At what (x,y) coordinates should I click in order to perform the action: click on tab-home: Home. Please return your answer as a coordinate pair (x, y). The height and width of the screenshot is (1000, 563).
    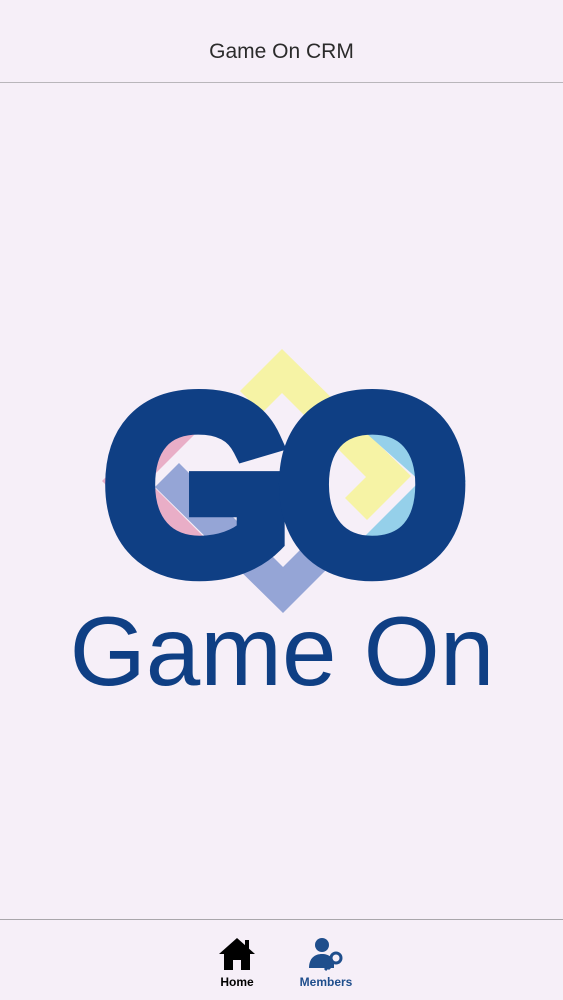
    Looking at the image, I should click on (237, 966).